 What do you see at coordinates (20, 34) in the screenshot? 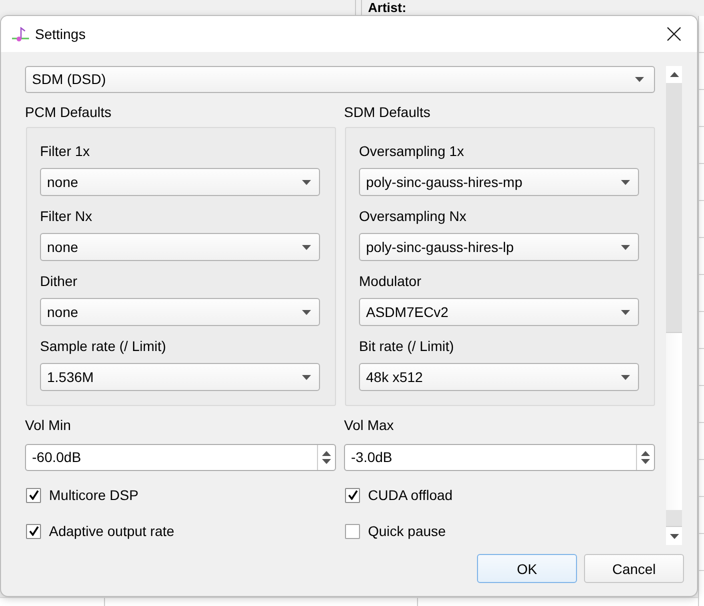
I see `music-note-icon` at bounding box center [20, 34].